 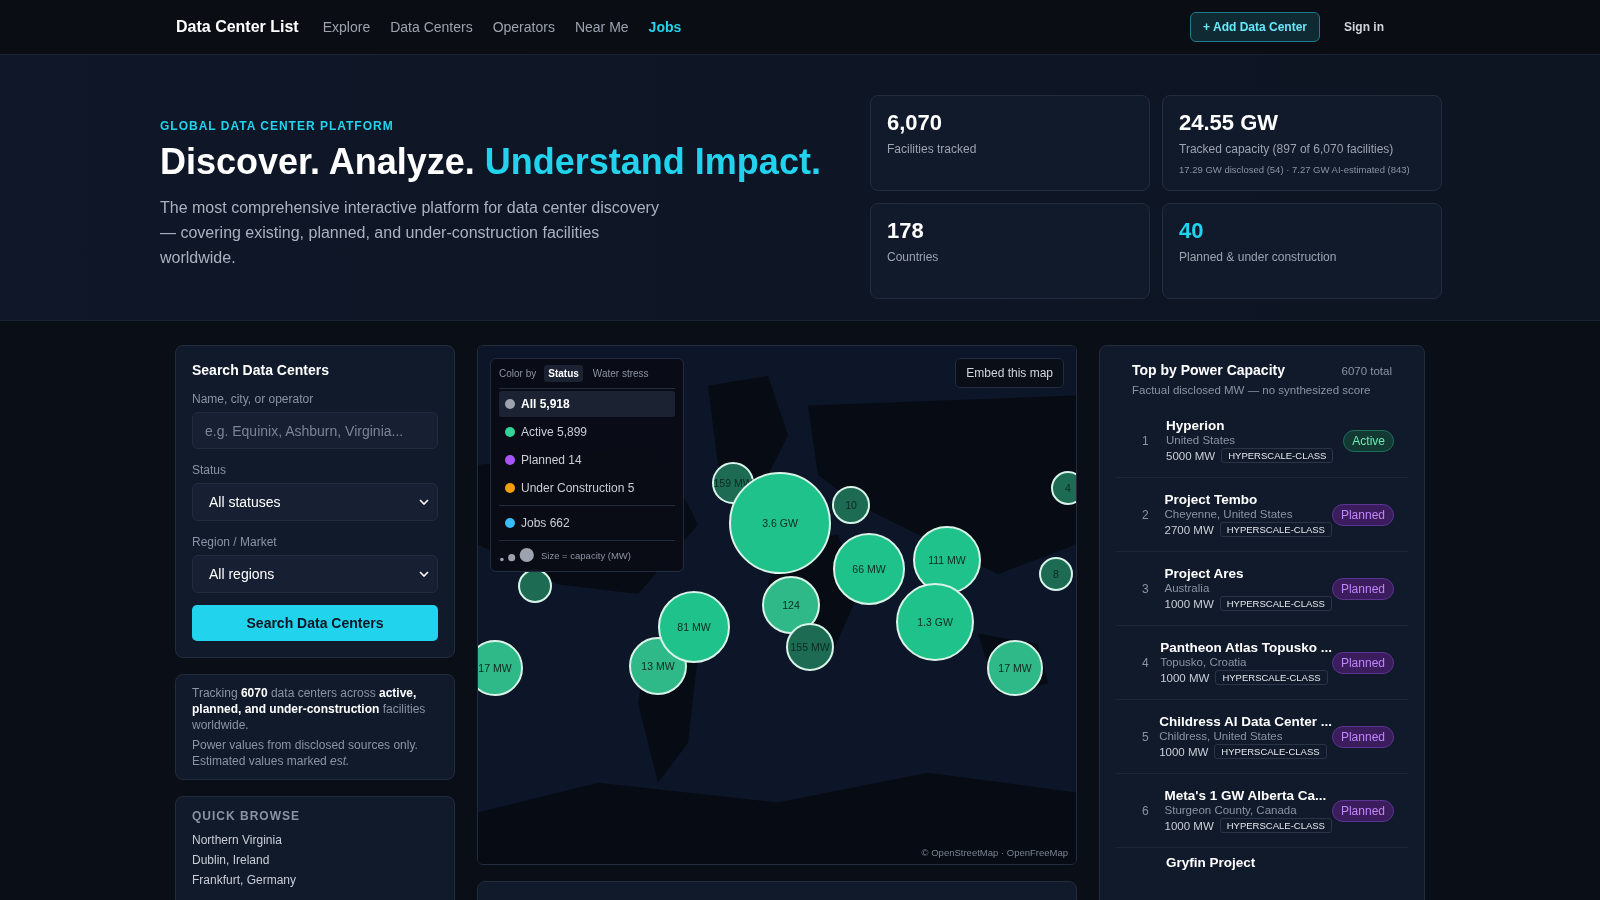 I want to click on color-by-label: Color by, so click(x=518, y=373).